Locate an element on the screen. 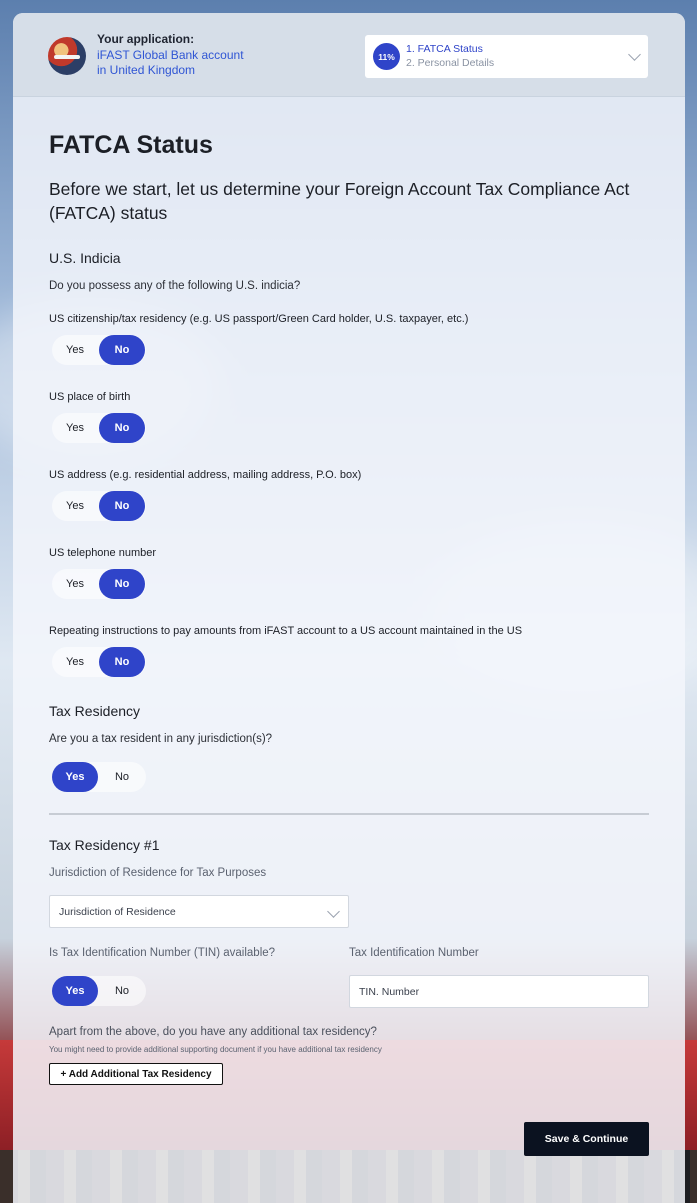 Image resolution: width=697 pixels, height=1203 pixels. indicia-label-birthplace: US place of birth is located at coordinates (90, 397).